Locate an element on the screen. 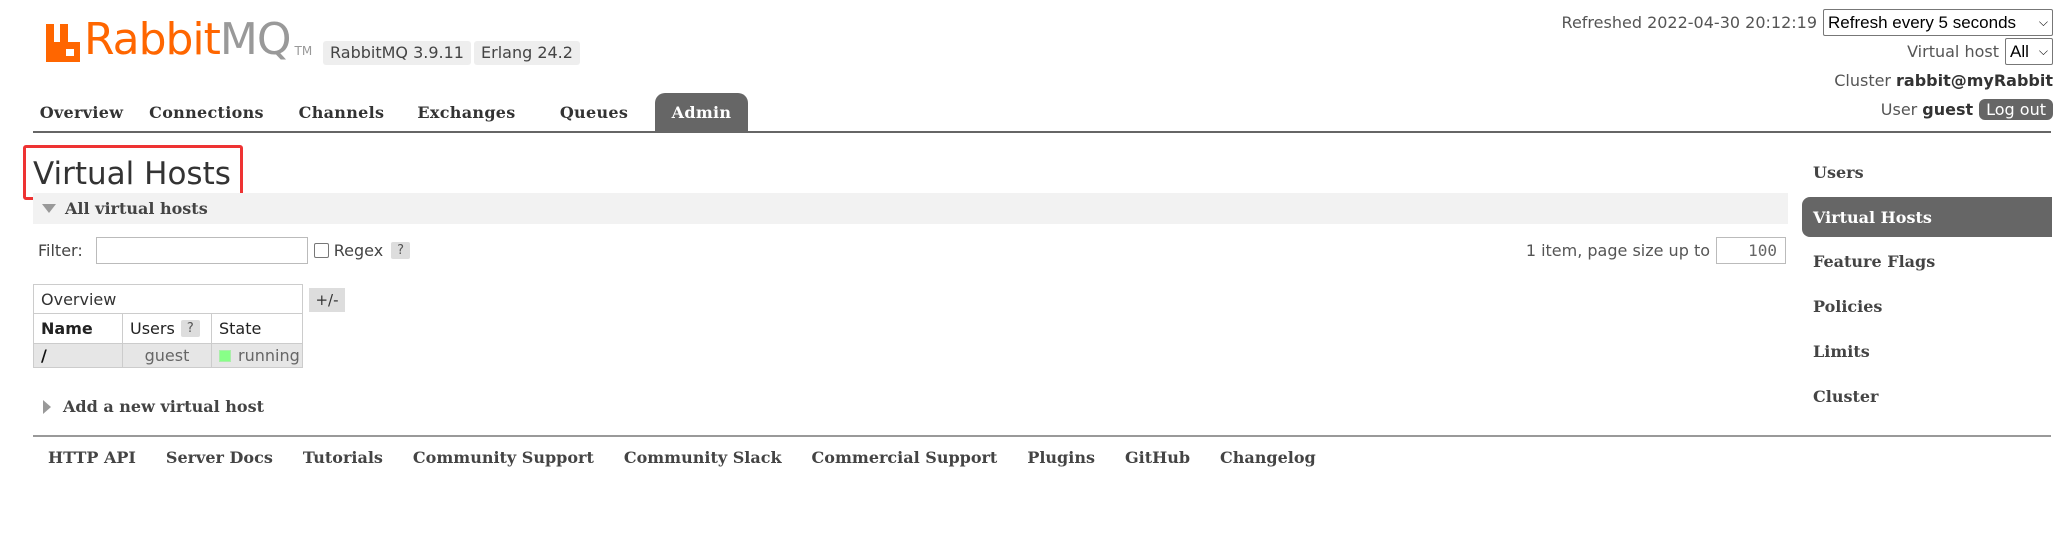  cluster-label: Cluster is located at coordinates (1863, 80).